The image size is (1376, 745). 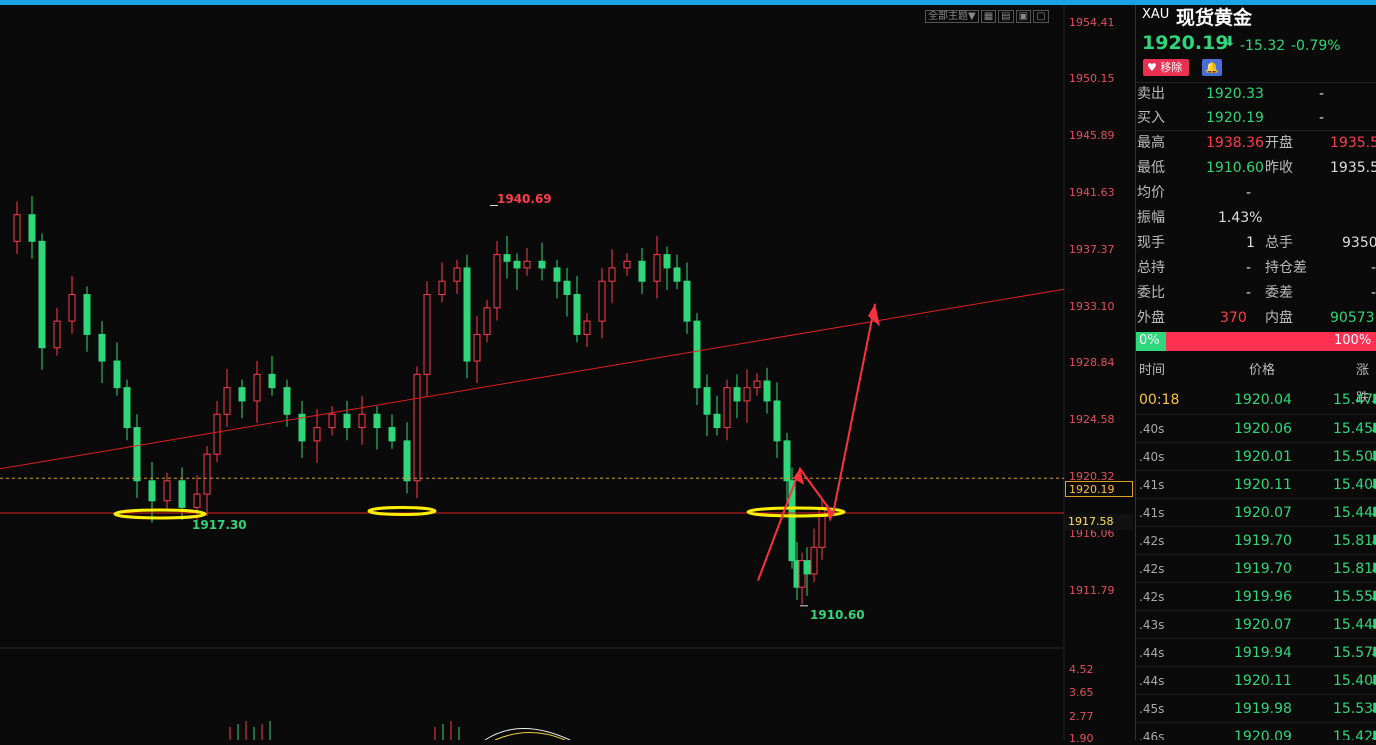 I want to click on price-tick: 1941.63, so click(x=1092, y=192).